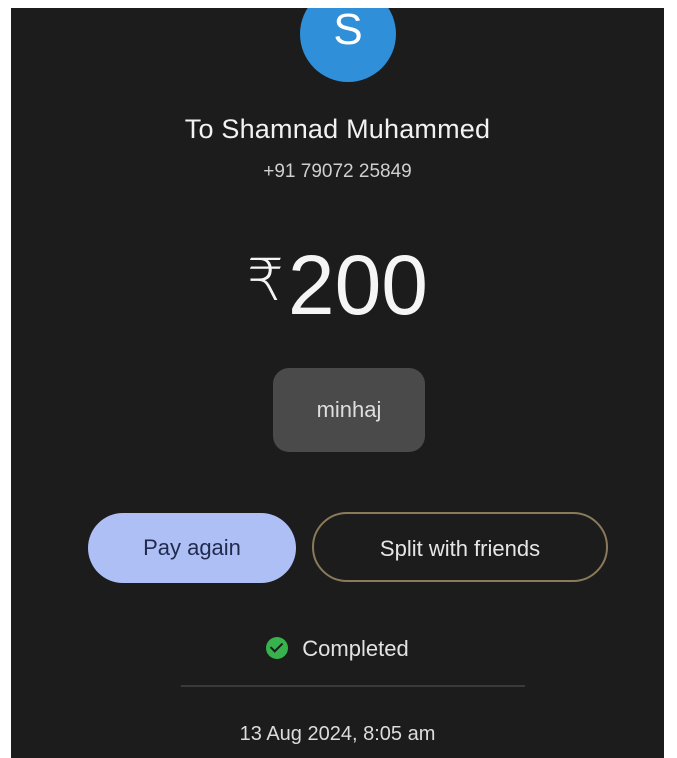 This screenshot has height=758, width=677. Describe the element at coordinates (358, 285) in the screenshot. I see `amount-value: 200` at that location.